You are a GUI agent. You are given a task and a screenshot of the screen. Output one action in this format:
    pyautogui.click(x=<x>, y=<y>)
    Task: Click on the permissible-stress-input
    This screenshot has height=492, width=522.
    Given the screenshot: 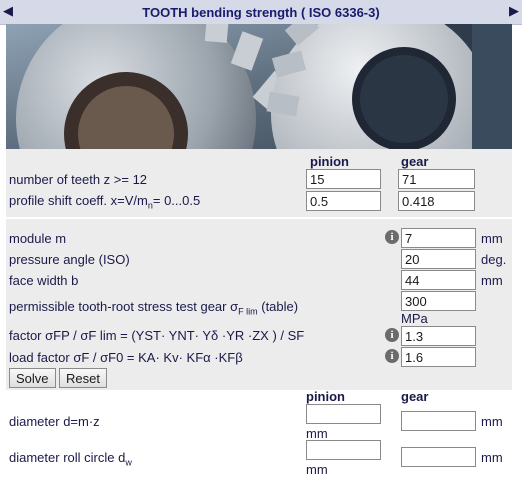 What is the action you would take?
    pyautogui.click(x=438, y=301)
    